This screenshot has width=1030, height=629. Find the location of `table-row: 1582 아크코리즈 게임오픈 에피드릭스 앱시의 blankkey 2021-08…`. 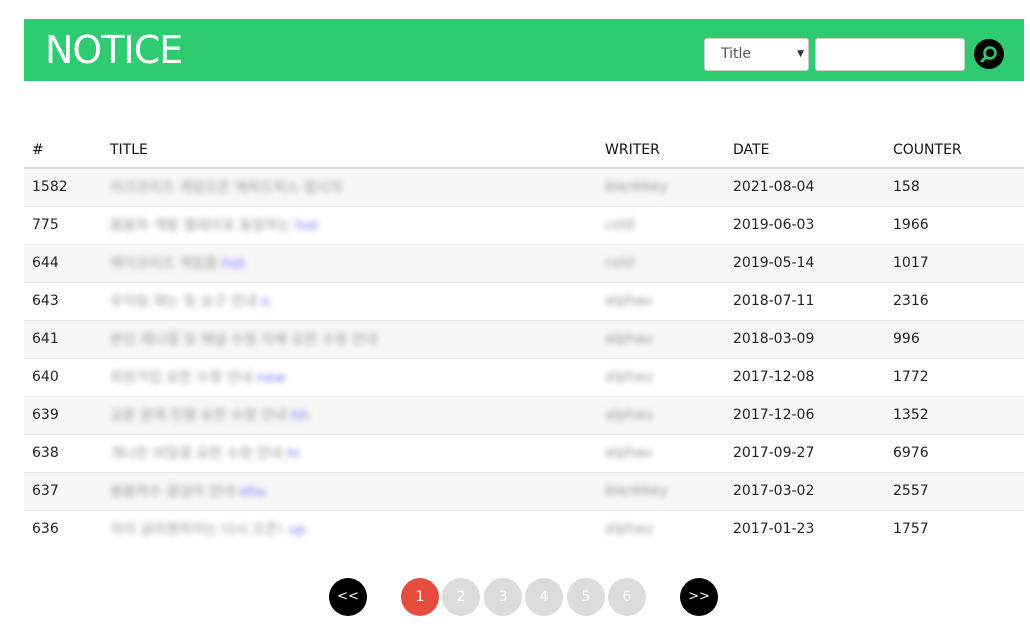

table-row: 1582 아크코리즈 게임오픈 에피드릭스 앱시의 blankkey 2021-08… is located at coordinates (524, 187).